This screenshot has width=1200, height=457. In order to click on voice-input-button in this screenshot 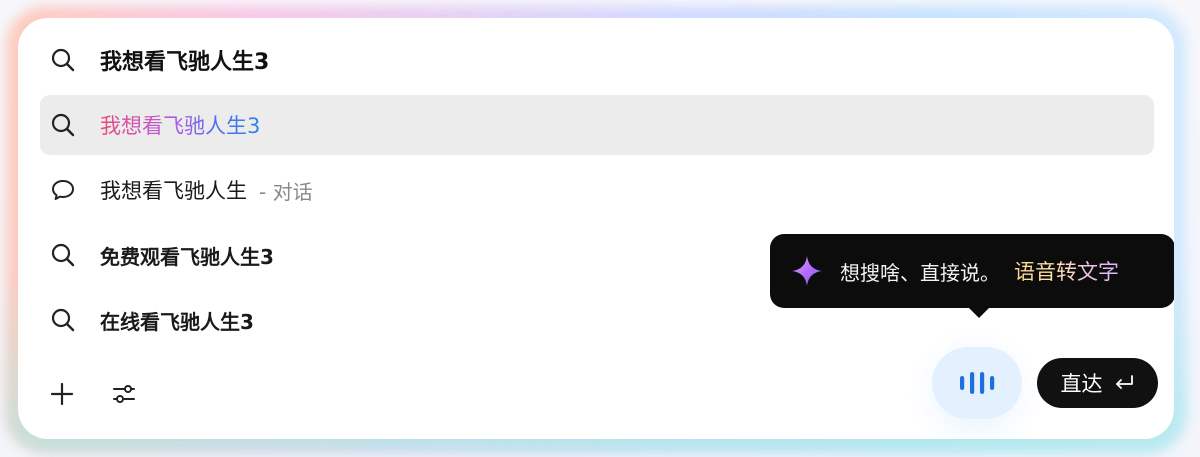, I will do `click(977, 383)`.